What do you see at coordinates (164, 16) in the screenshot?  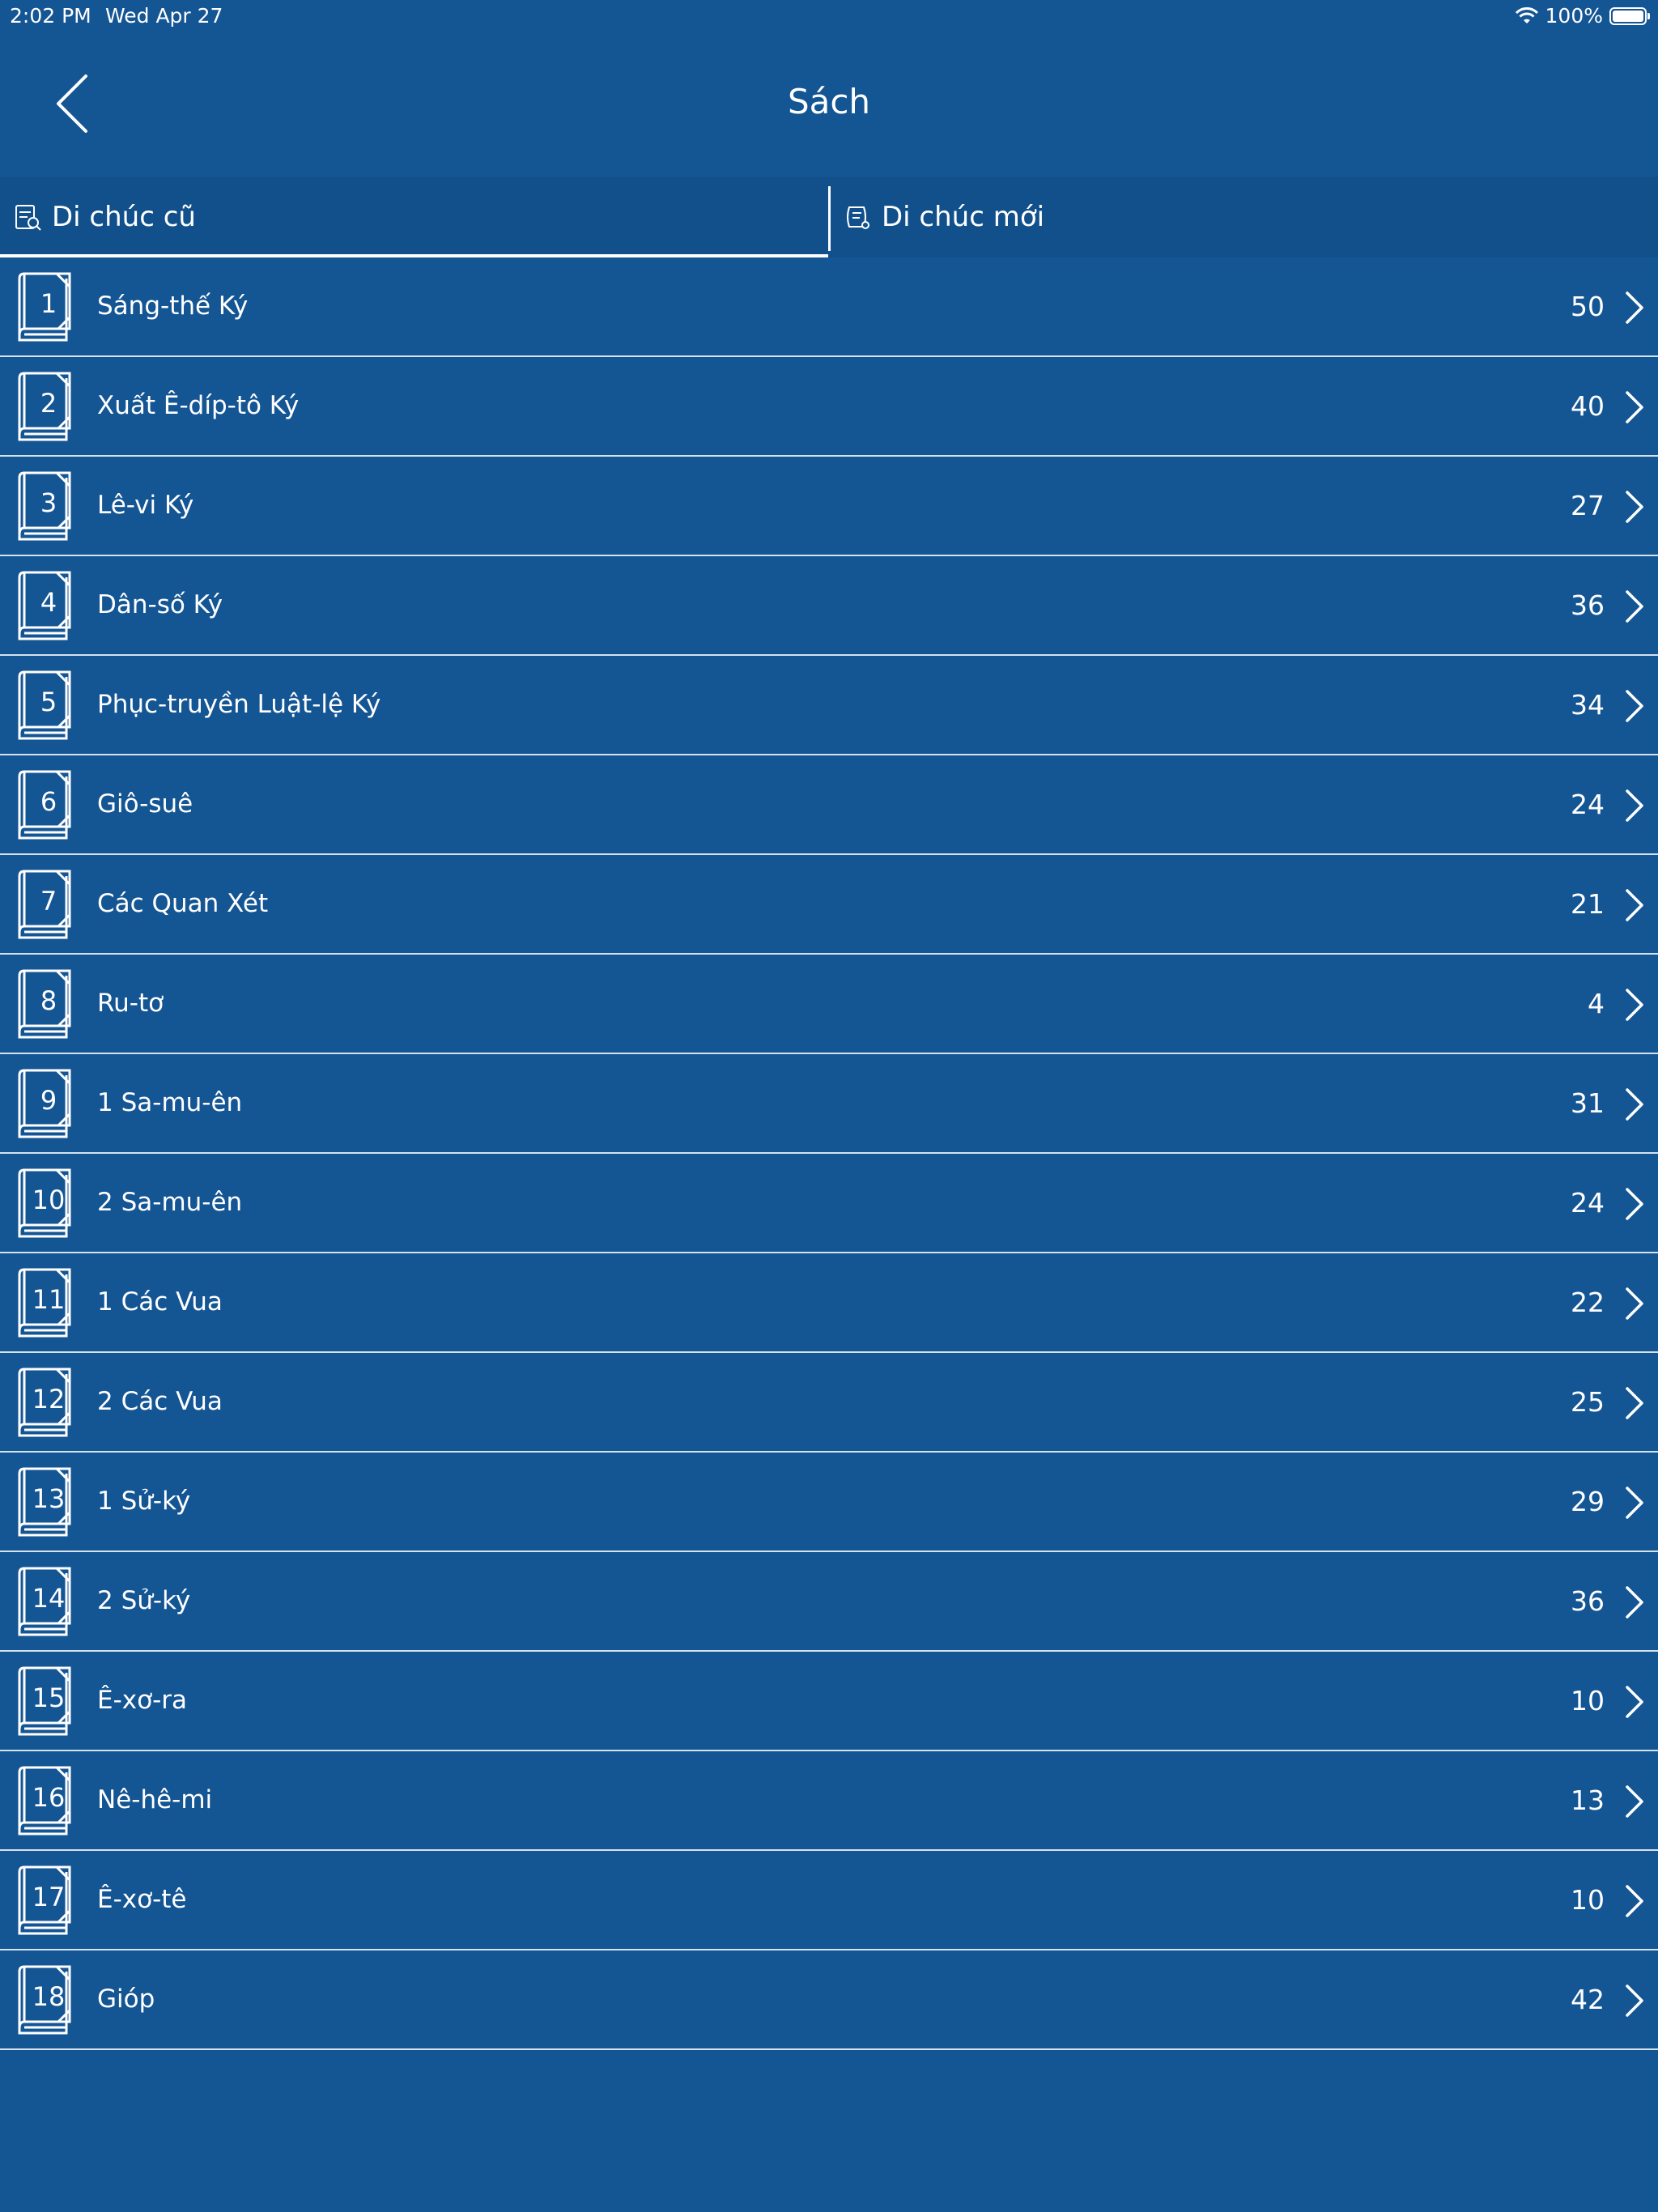 I see `status-date: Wed Apr 27` at bounding box center [164, 16].